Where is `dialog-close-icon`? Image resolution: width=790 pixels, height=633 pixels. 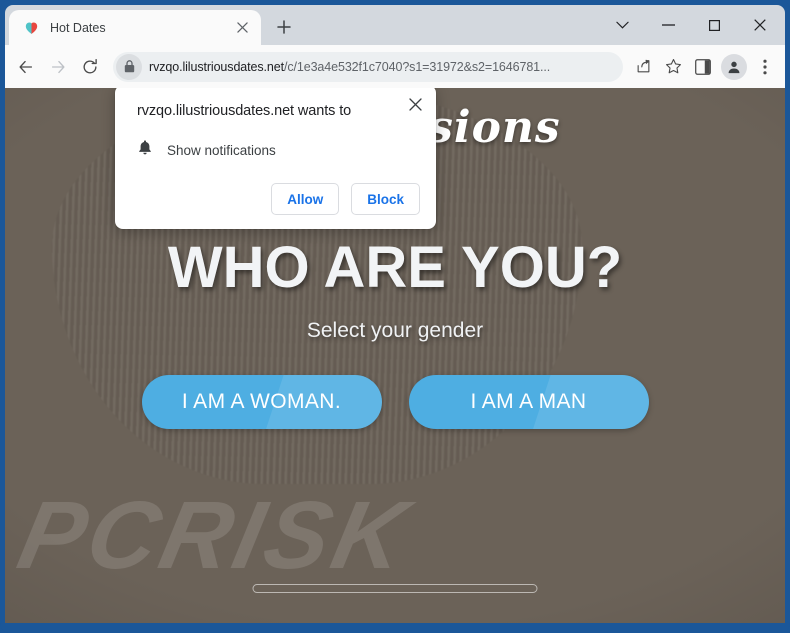
dialog-close-icon is located at coordinates (415, 104).